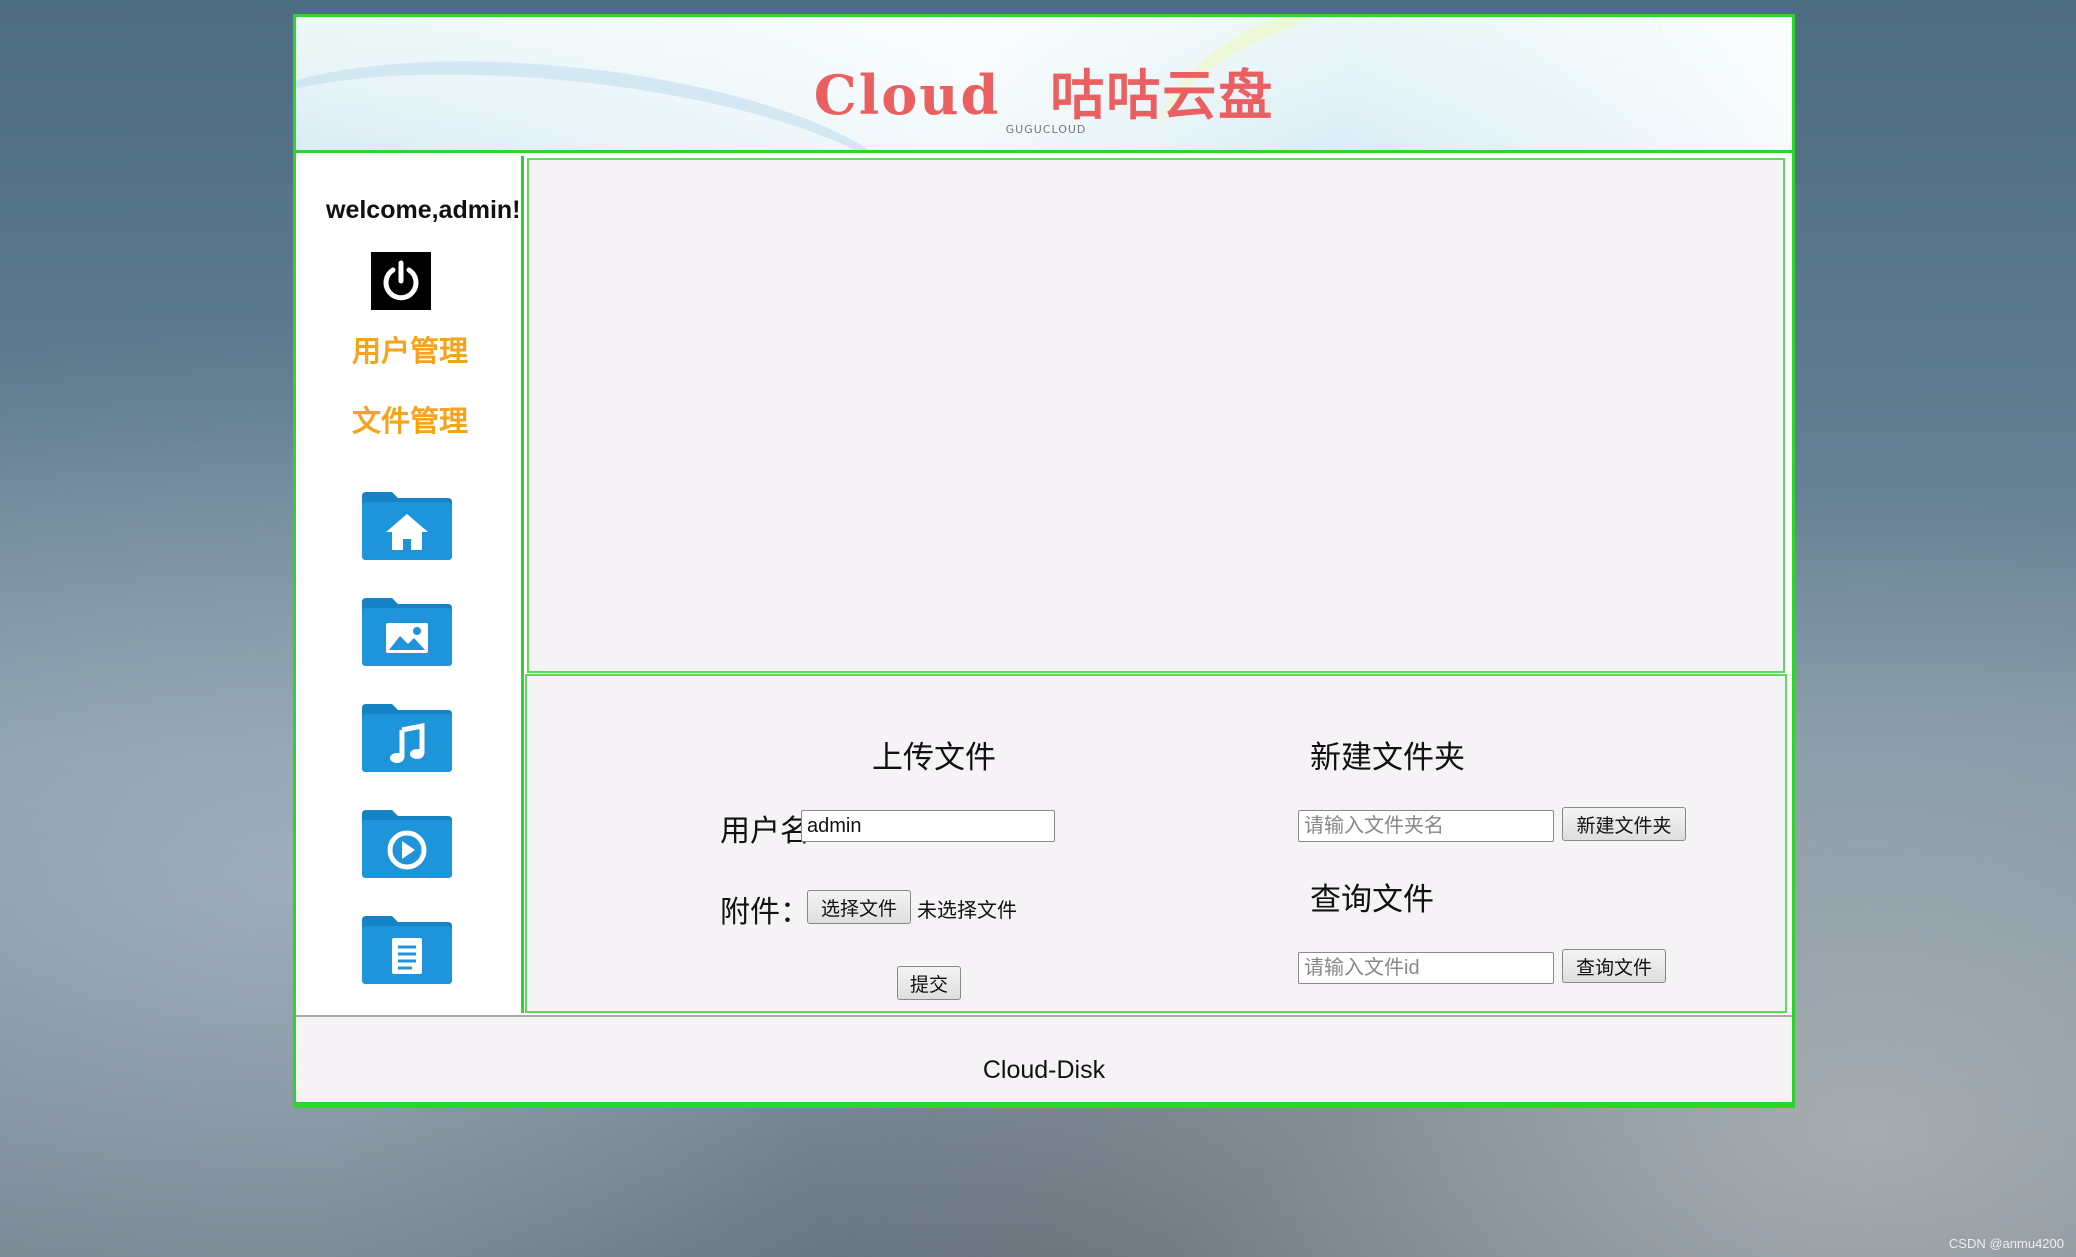  I want to click on choose-file-button: 选择文件, so click(859, 907).